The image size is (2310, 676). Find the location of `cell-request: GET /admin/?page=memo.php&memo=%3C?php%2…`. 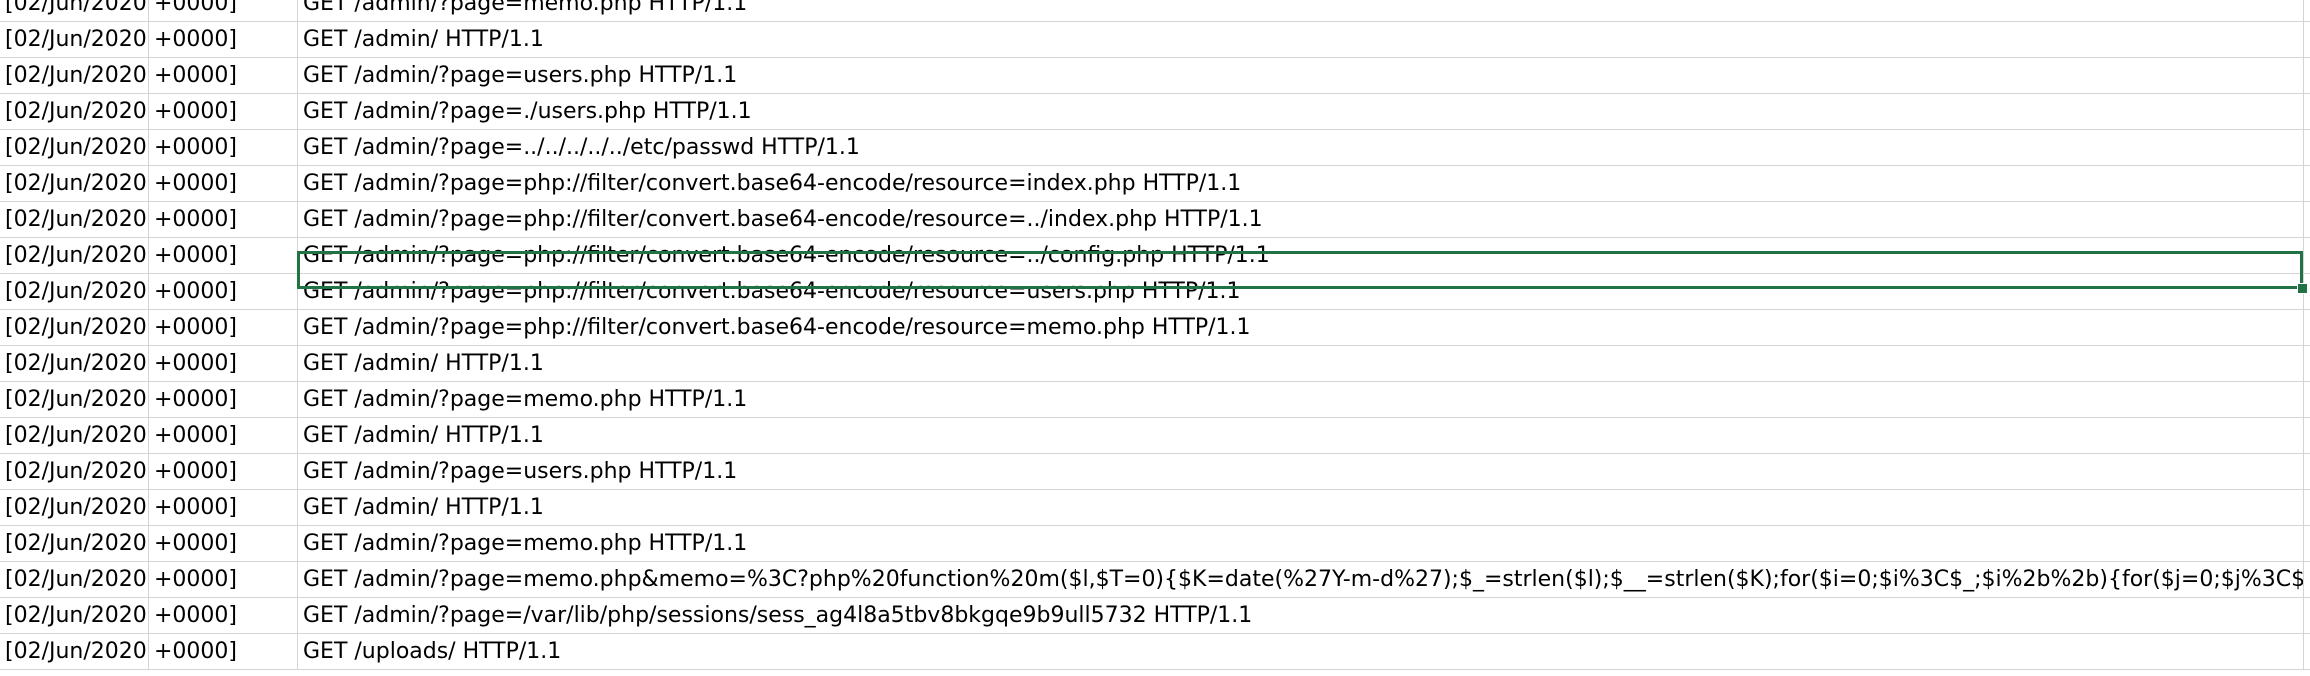

cell-request: GET /admin/?page=memo.php&memo=%3C?php%2… is located at coordinates (1301, 580).